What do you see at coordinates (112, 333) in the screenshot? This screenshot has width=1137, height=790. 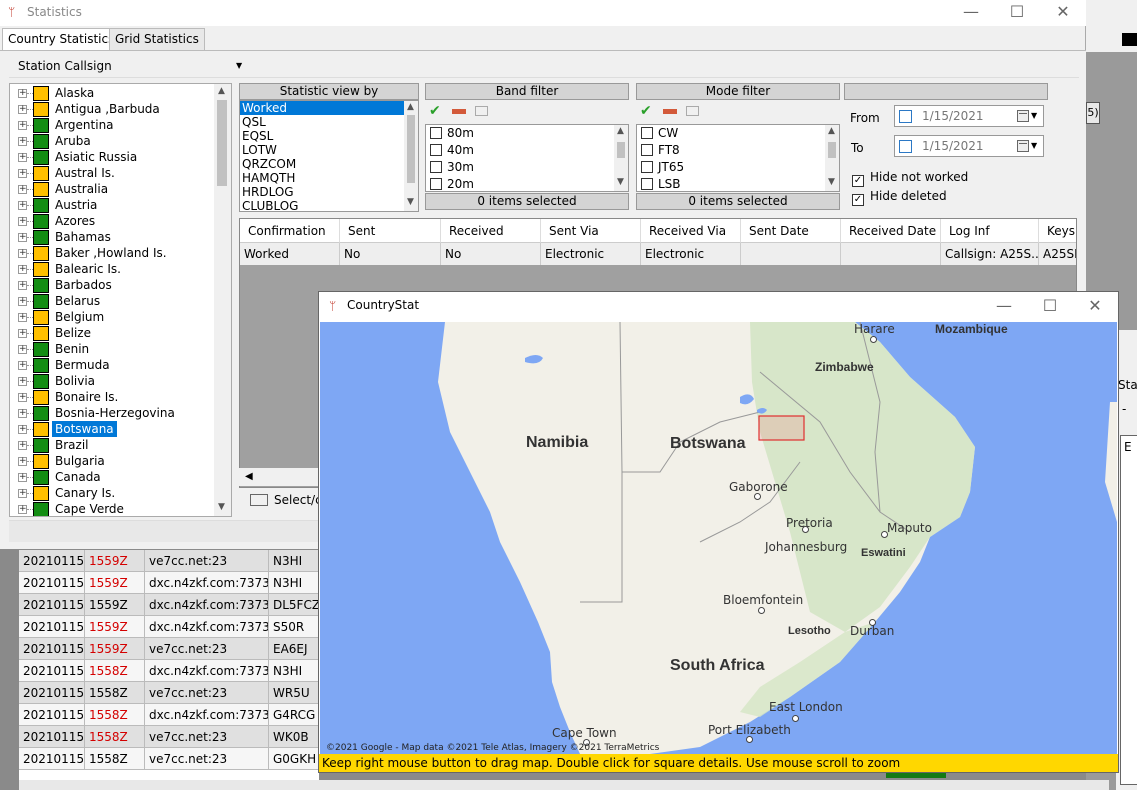 I see `tree-item: + Belize` at bounding box center [112, 333].